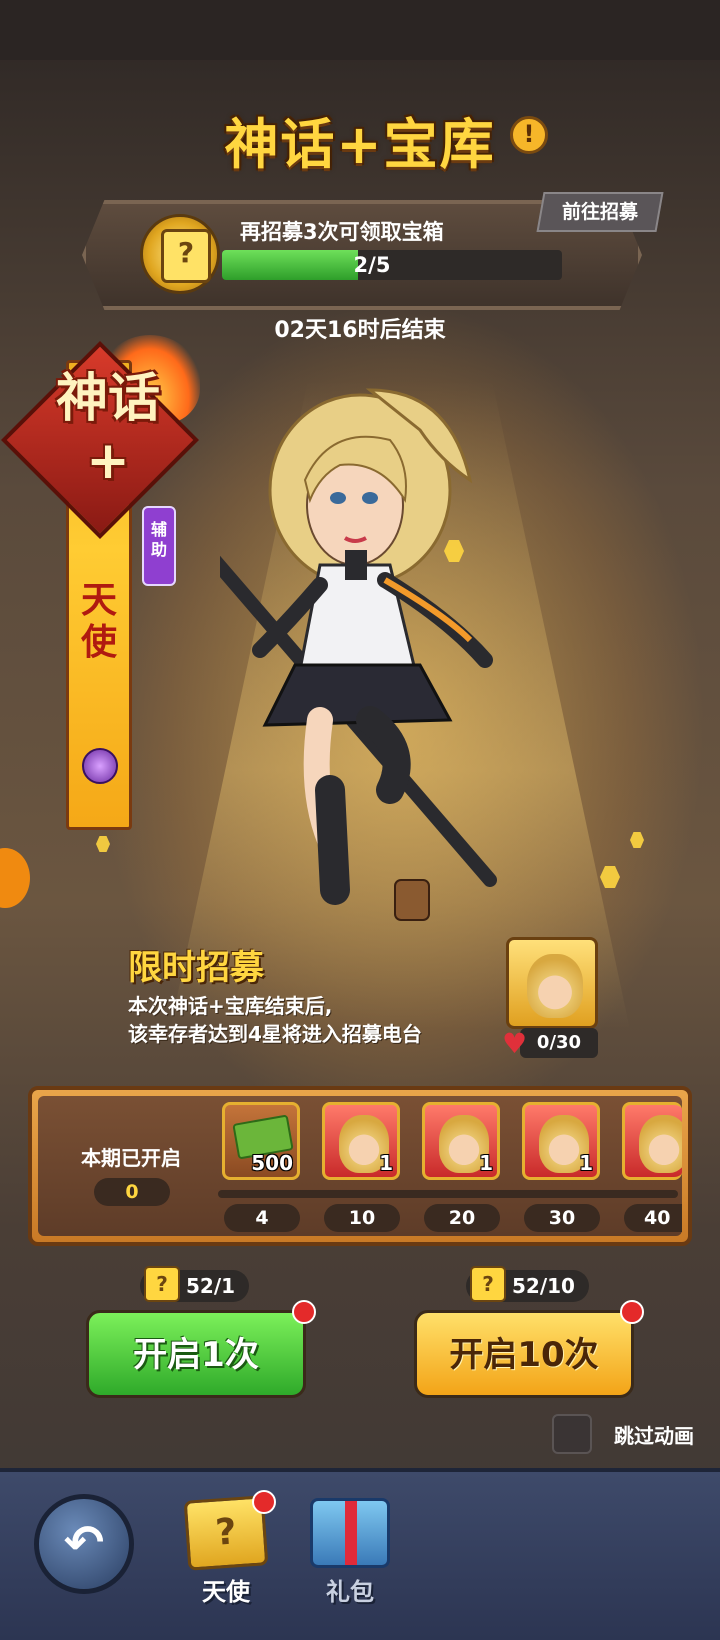  What do you see at coordinates (196, 1354) in the screenshot?
I see `open-1-button: 开启1次` at bounding box center [196, 1354].